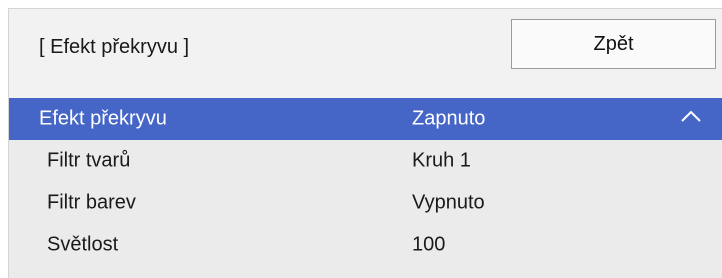 This screenshot has width=722, height=278. What do you see at coordinates (365, 245) in the screenshot?
I see `setting-row-brightness: Světlost 100` at bounding box center [365, 245].